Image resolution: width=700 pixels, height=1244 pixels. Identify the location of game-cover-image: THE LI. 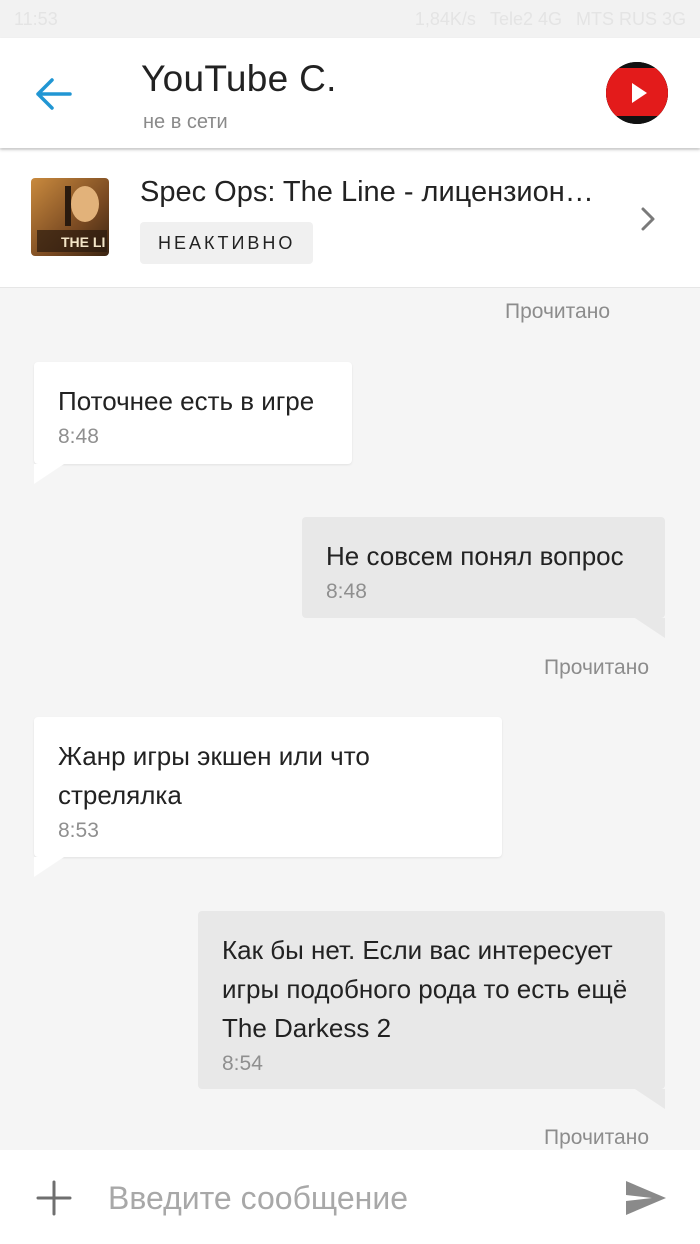
(70, 217).